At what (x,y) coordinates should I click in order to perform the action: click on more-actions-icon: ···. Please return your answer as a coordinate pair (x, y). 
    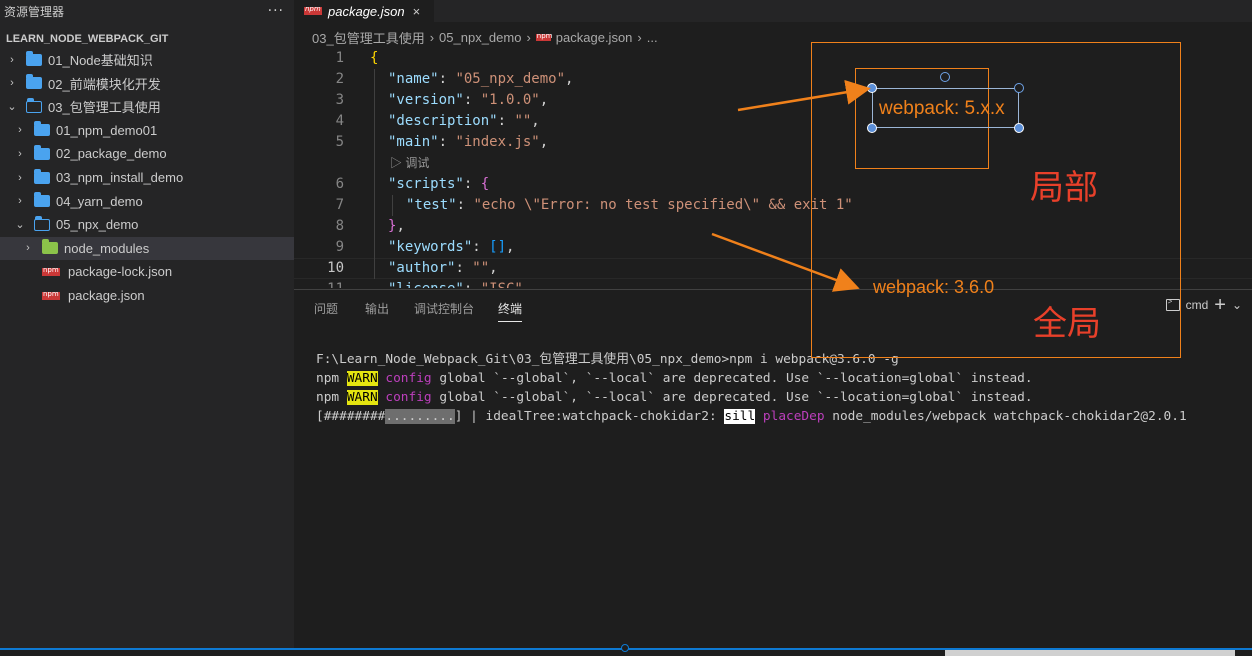
    Looking at the image, I should click on (276, 11).